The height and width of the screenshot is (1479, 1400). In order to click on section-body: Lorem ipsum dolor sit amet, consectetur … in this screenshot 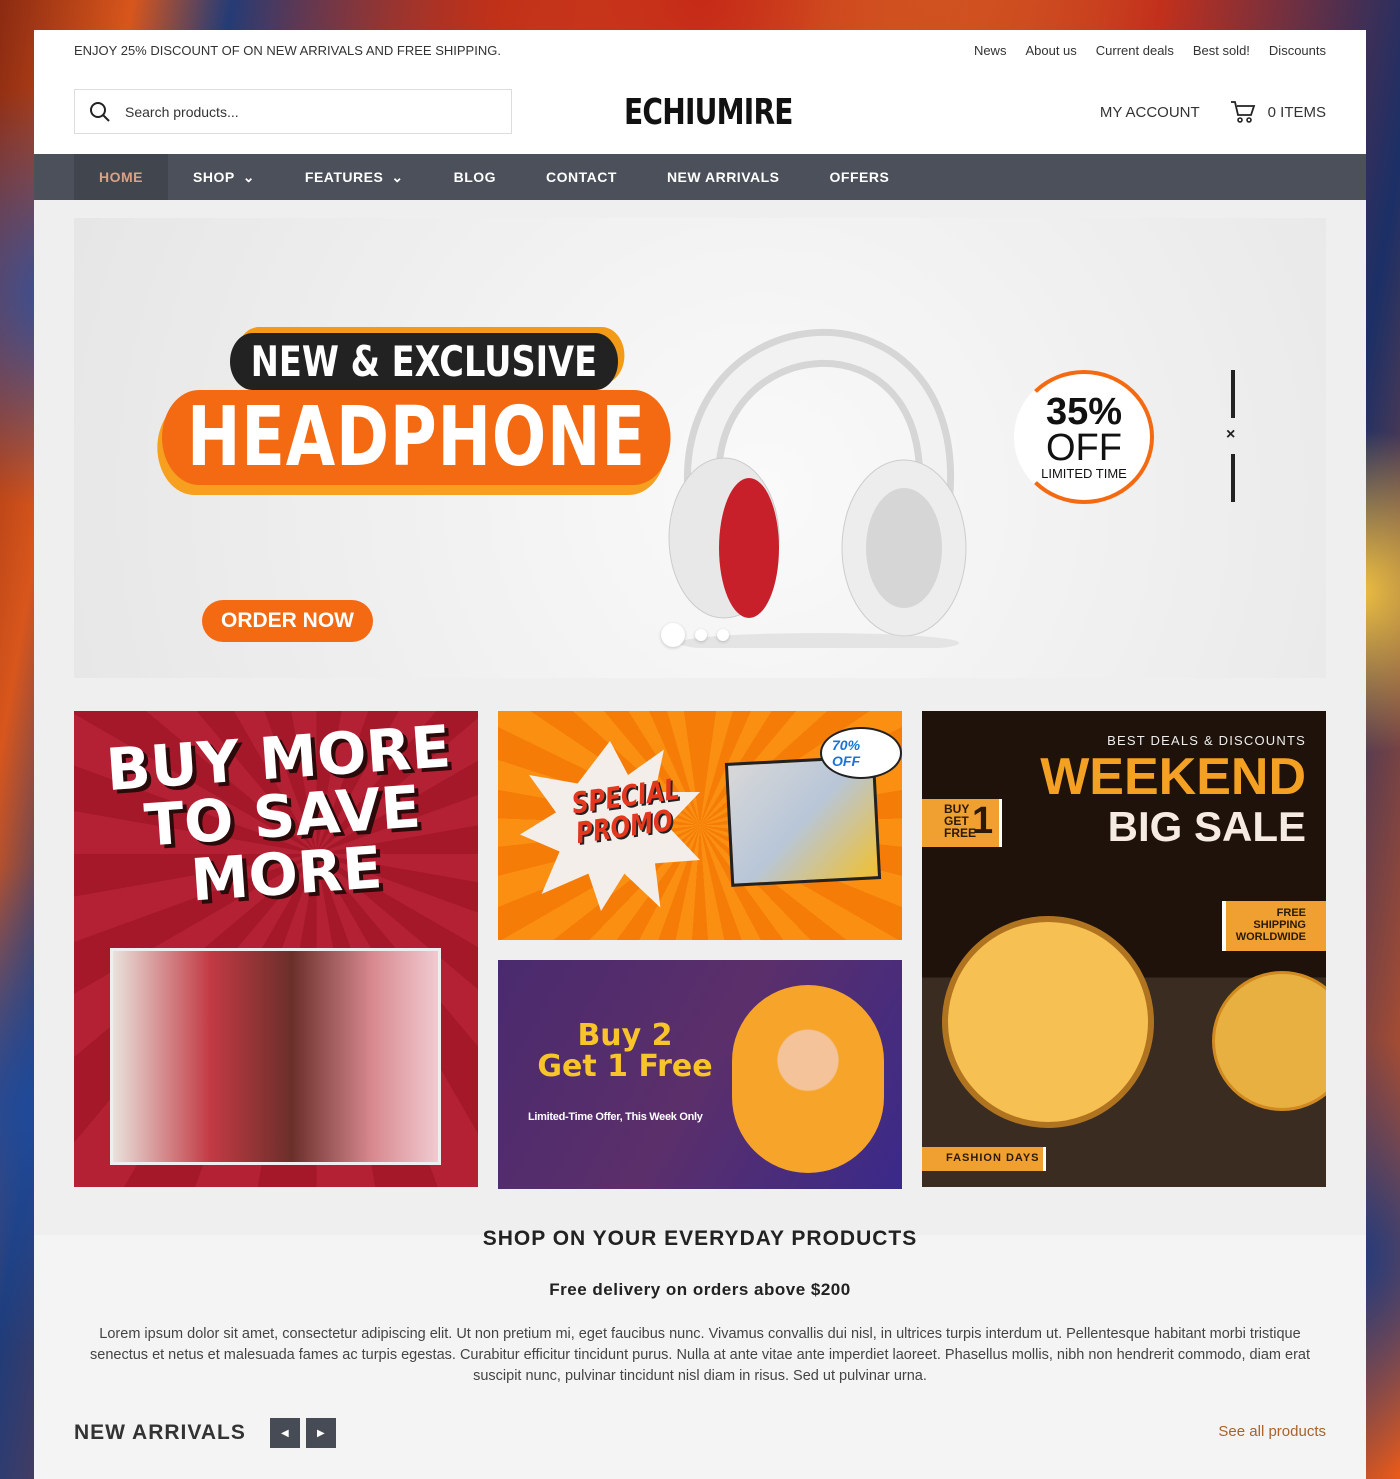, I will do `click(700, 1355)`.